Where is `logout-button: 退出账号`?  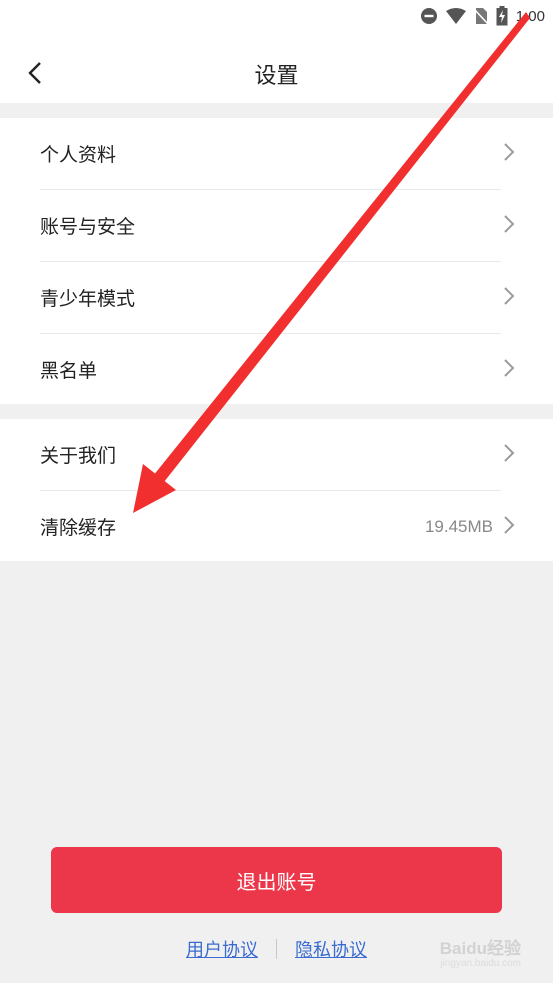 logout-button: 退出账号 is located at coordinates (276, 880).